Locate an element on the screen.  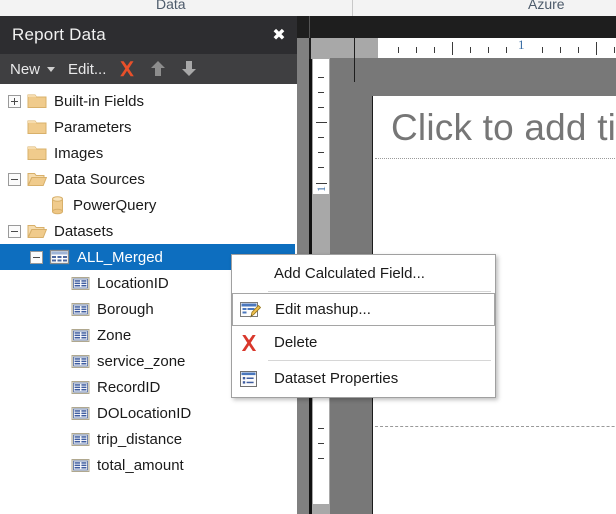
title-placeholder-text: Click to add title is located at coordinates (503, 127).